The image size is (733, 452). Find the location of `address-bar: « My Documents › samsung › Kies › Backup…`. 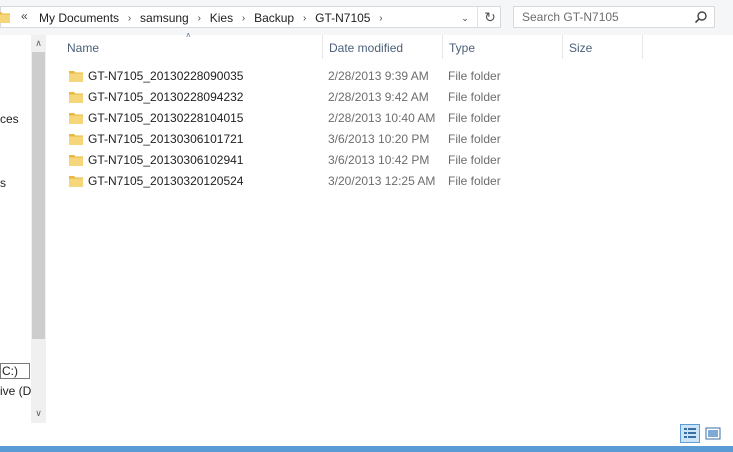

address-bar: « My Documents › samsung › Kies › Backup… is located at coordinates (250, 17).